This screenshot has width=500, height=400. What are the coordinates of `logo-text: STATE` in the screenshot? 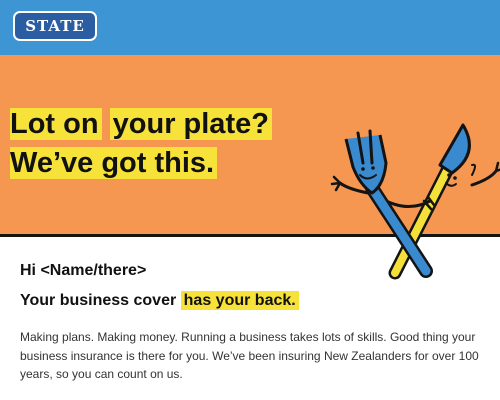 It's located at (55, 26).